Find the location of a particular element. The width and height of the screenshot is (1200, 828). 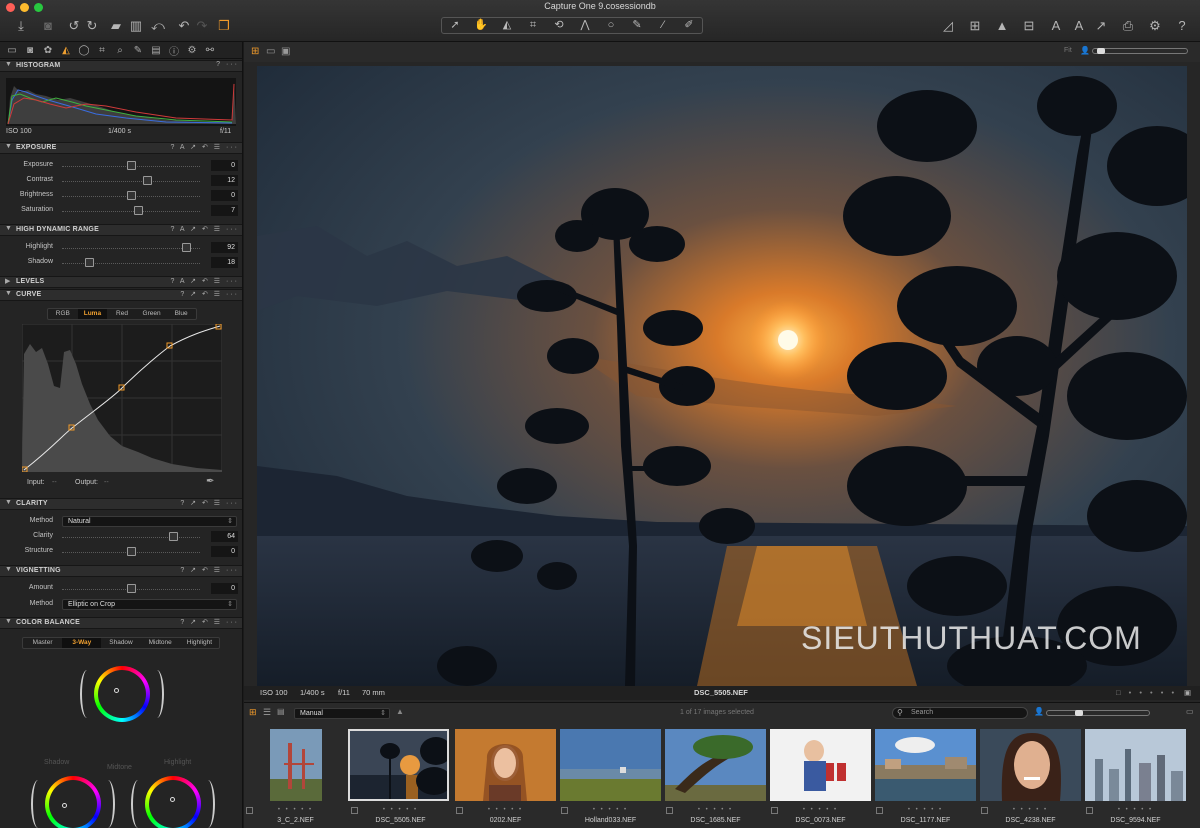

browser-user-icon: 👤 is located at coordinates (1039, 711).